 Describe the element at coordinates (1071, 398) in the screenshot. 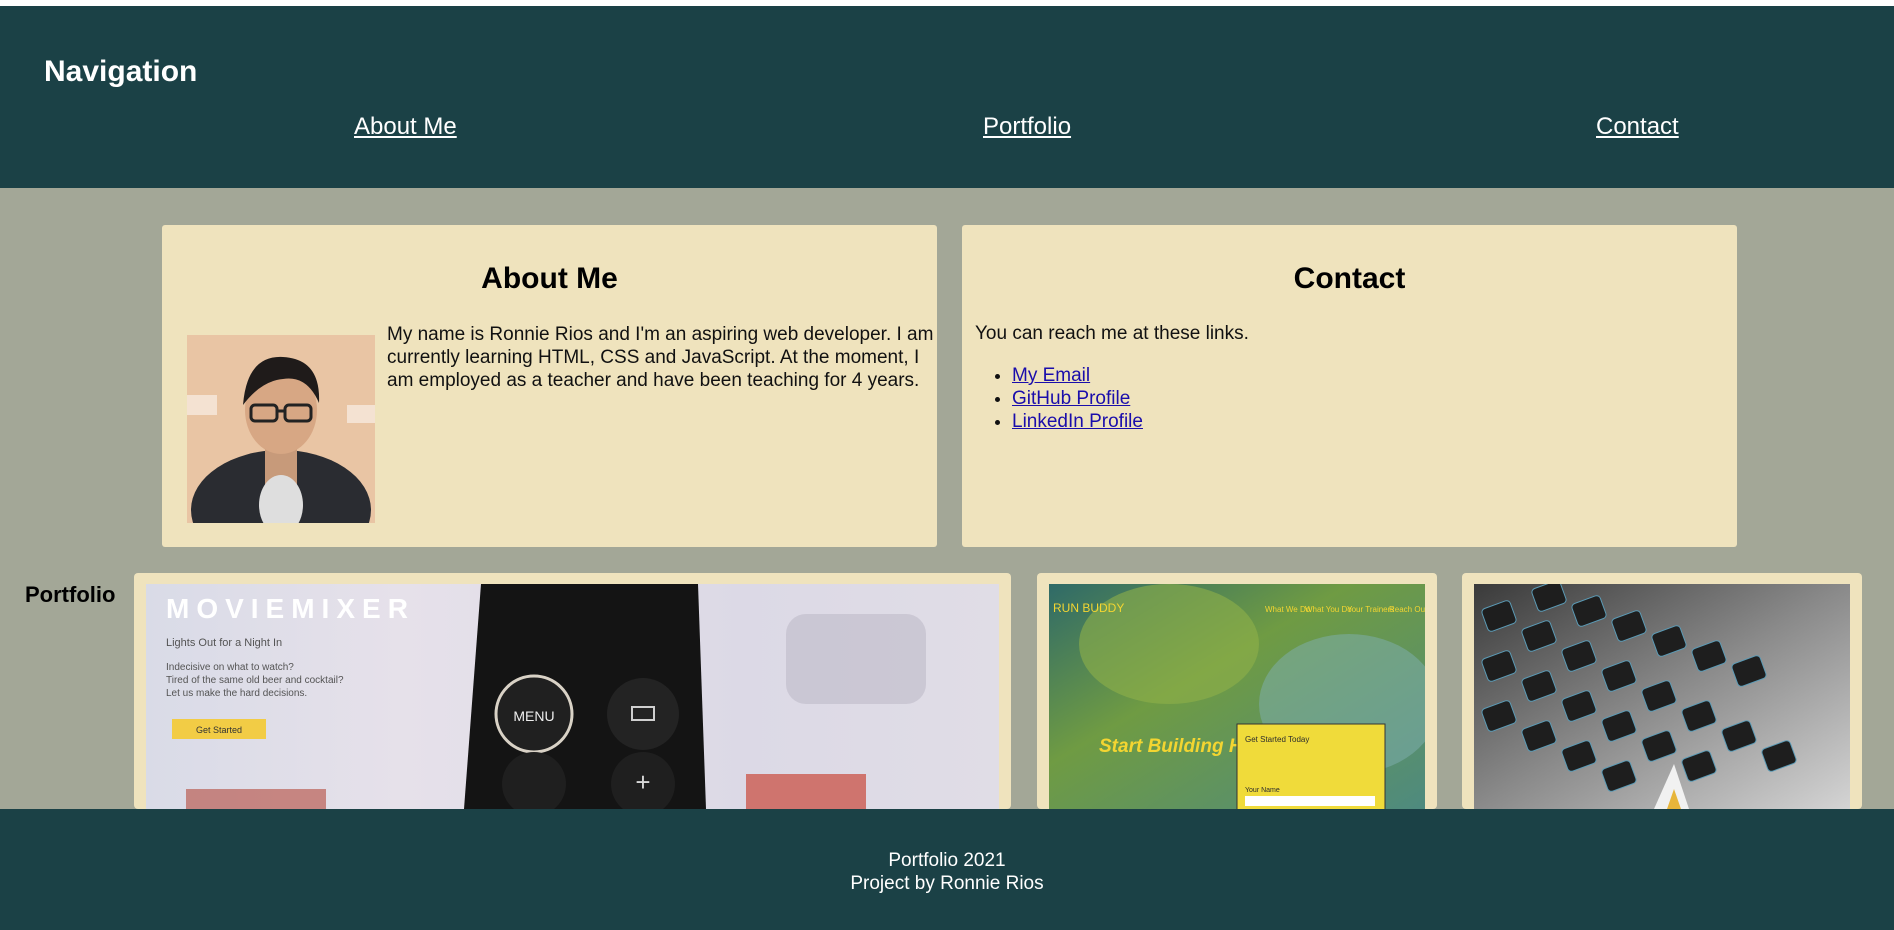

I see `github-link: GitHub Profile` at that location.